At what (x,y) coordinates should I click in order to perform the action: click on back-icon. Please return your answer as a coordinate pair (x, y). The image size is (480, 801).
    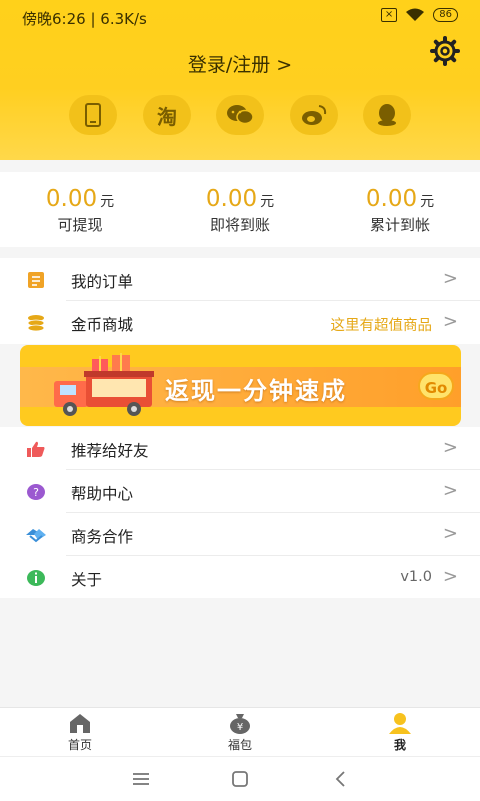
    Looking at the image, I should click on (341, 779).